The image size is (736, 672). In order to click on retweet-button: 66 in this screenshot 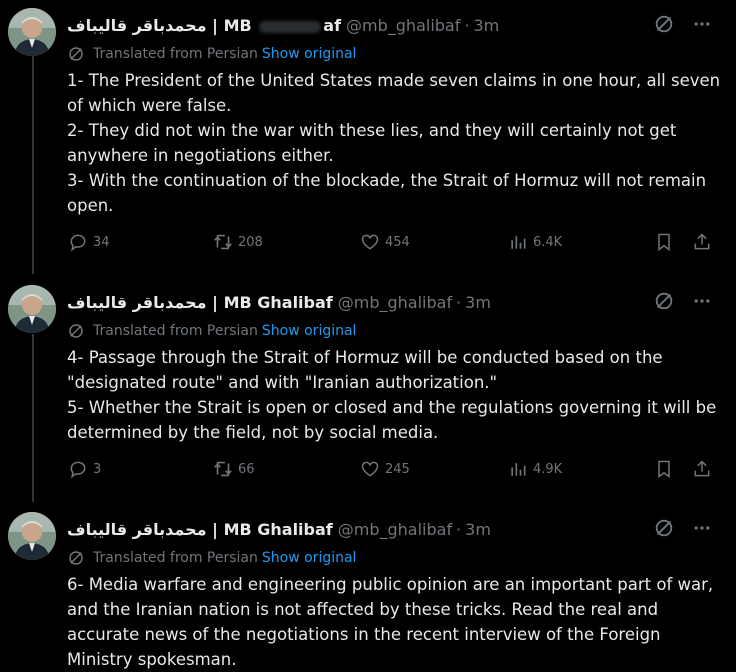, I will do `click(233, 469)`.